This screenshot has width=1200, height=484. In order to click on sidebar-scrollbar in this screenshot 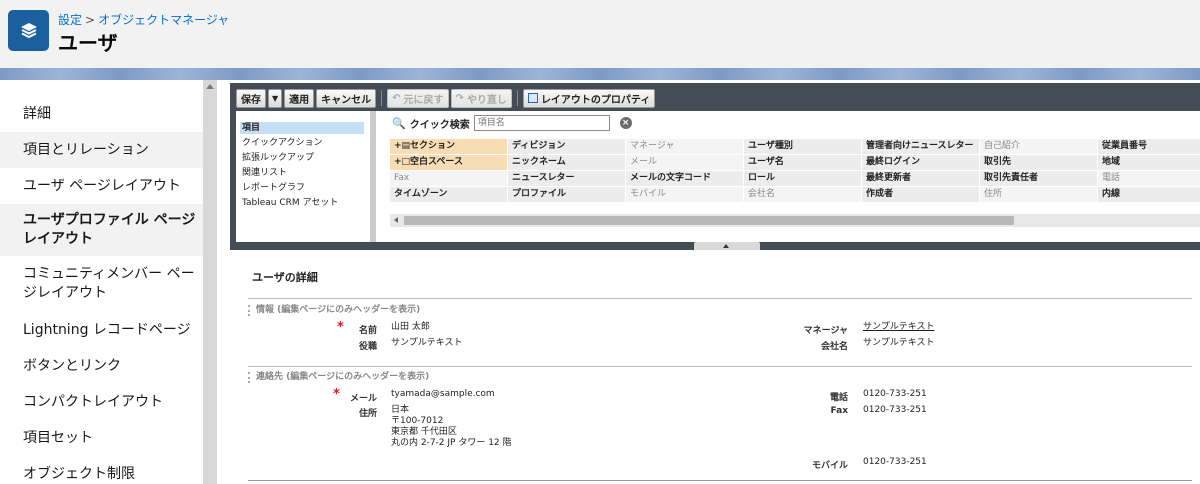, I will do `click(210, 282)`.